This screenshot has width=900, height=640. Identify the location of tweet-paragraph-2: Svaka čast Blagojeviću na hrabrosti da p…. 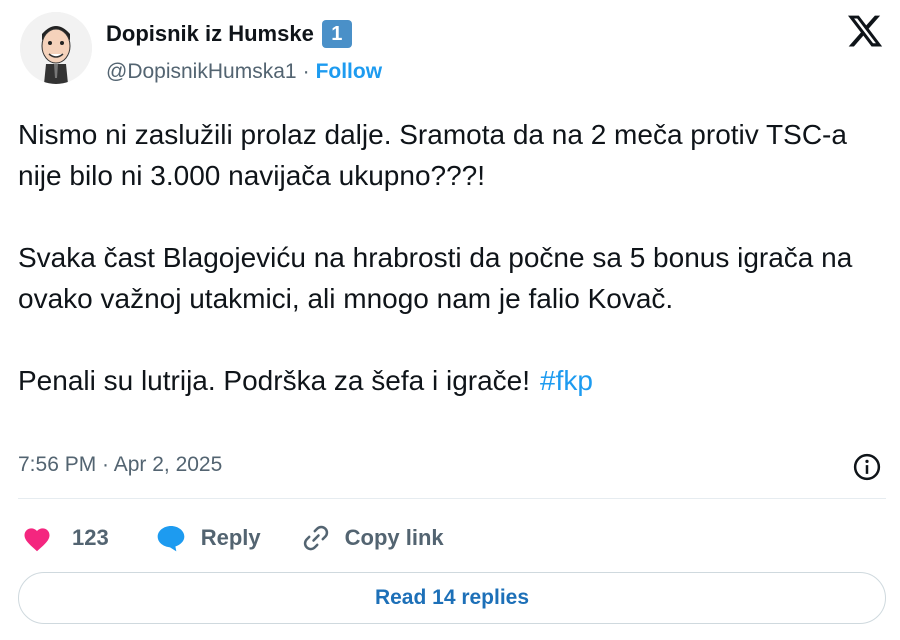
(435, 278).